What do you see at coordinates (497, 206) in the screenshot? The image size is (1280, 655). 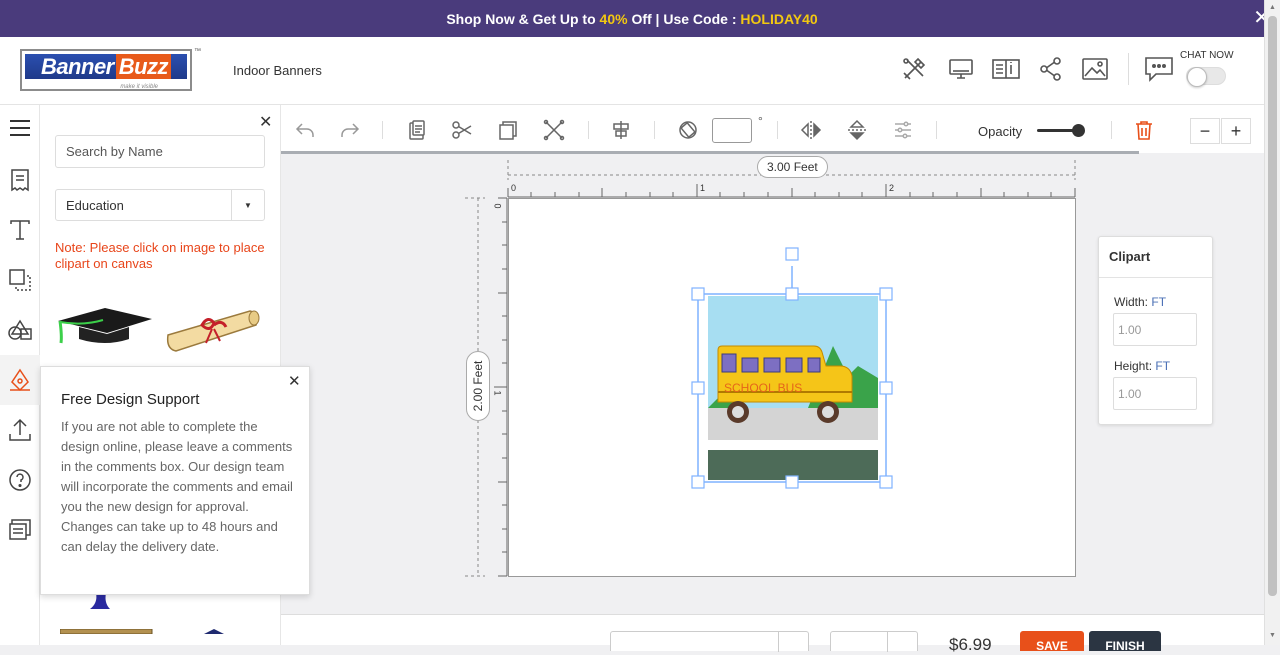 I see `ruler-y-label: 0` at bounding box center [497, 206].